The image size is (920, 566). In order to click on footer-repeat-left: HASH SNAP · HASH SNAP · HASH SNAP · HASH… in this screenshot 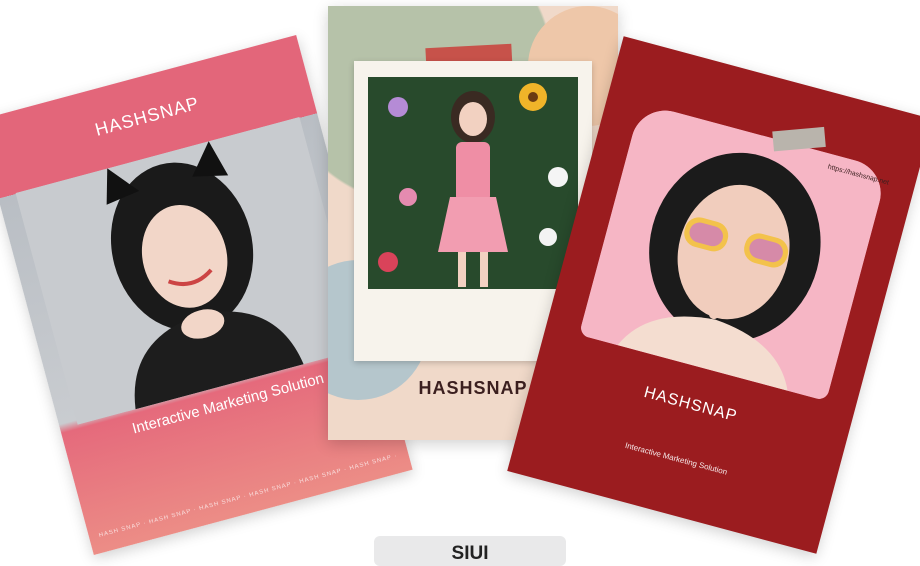, I will do `click(248, 496)`.